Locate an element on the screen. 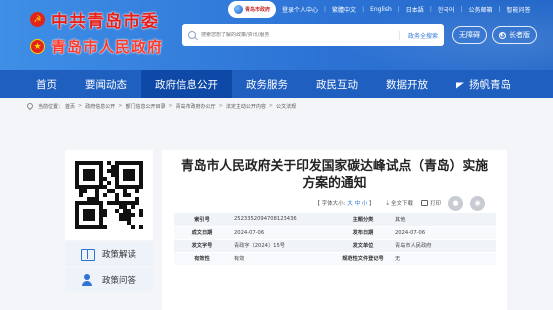 The image size is (553, 310). article-toolbar: 【 字体大小: 大 中 小 】 ⤓ 全文下载 打印 ● ◉ is located at coordinates (334, 201).